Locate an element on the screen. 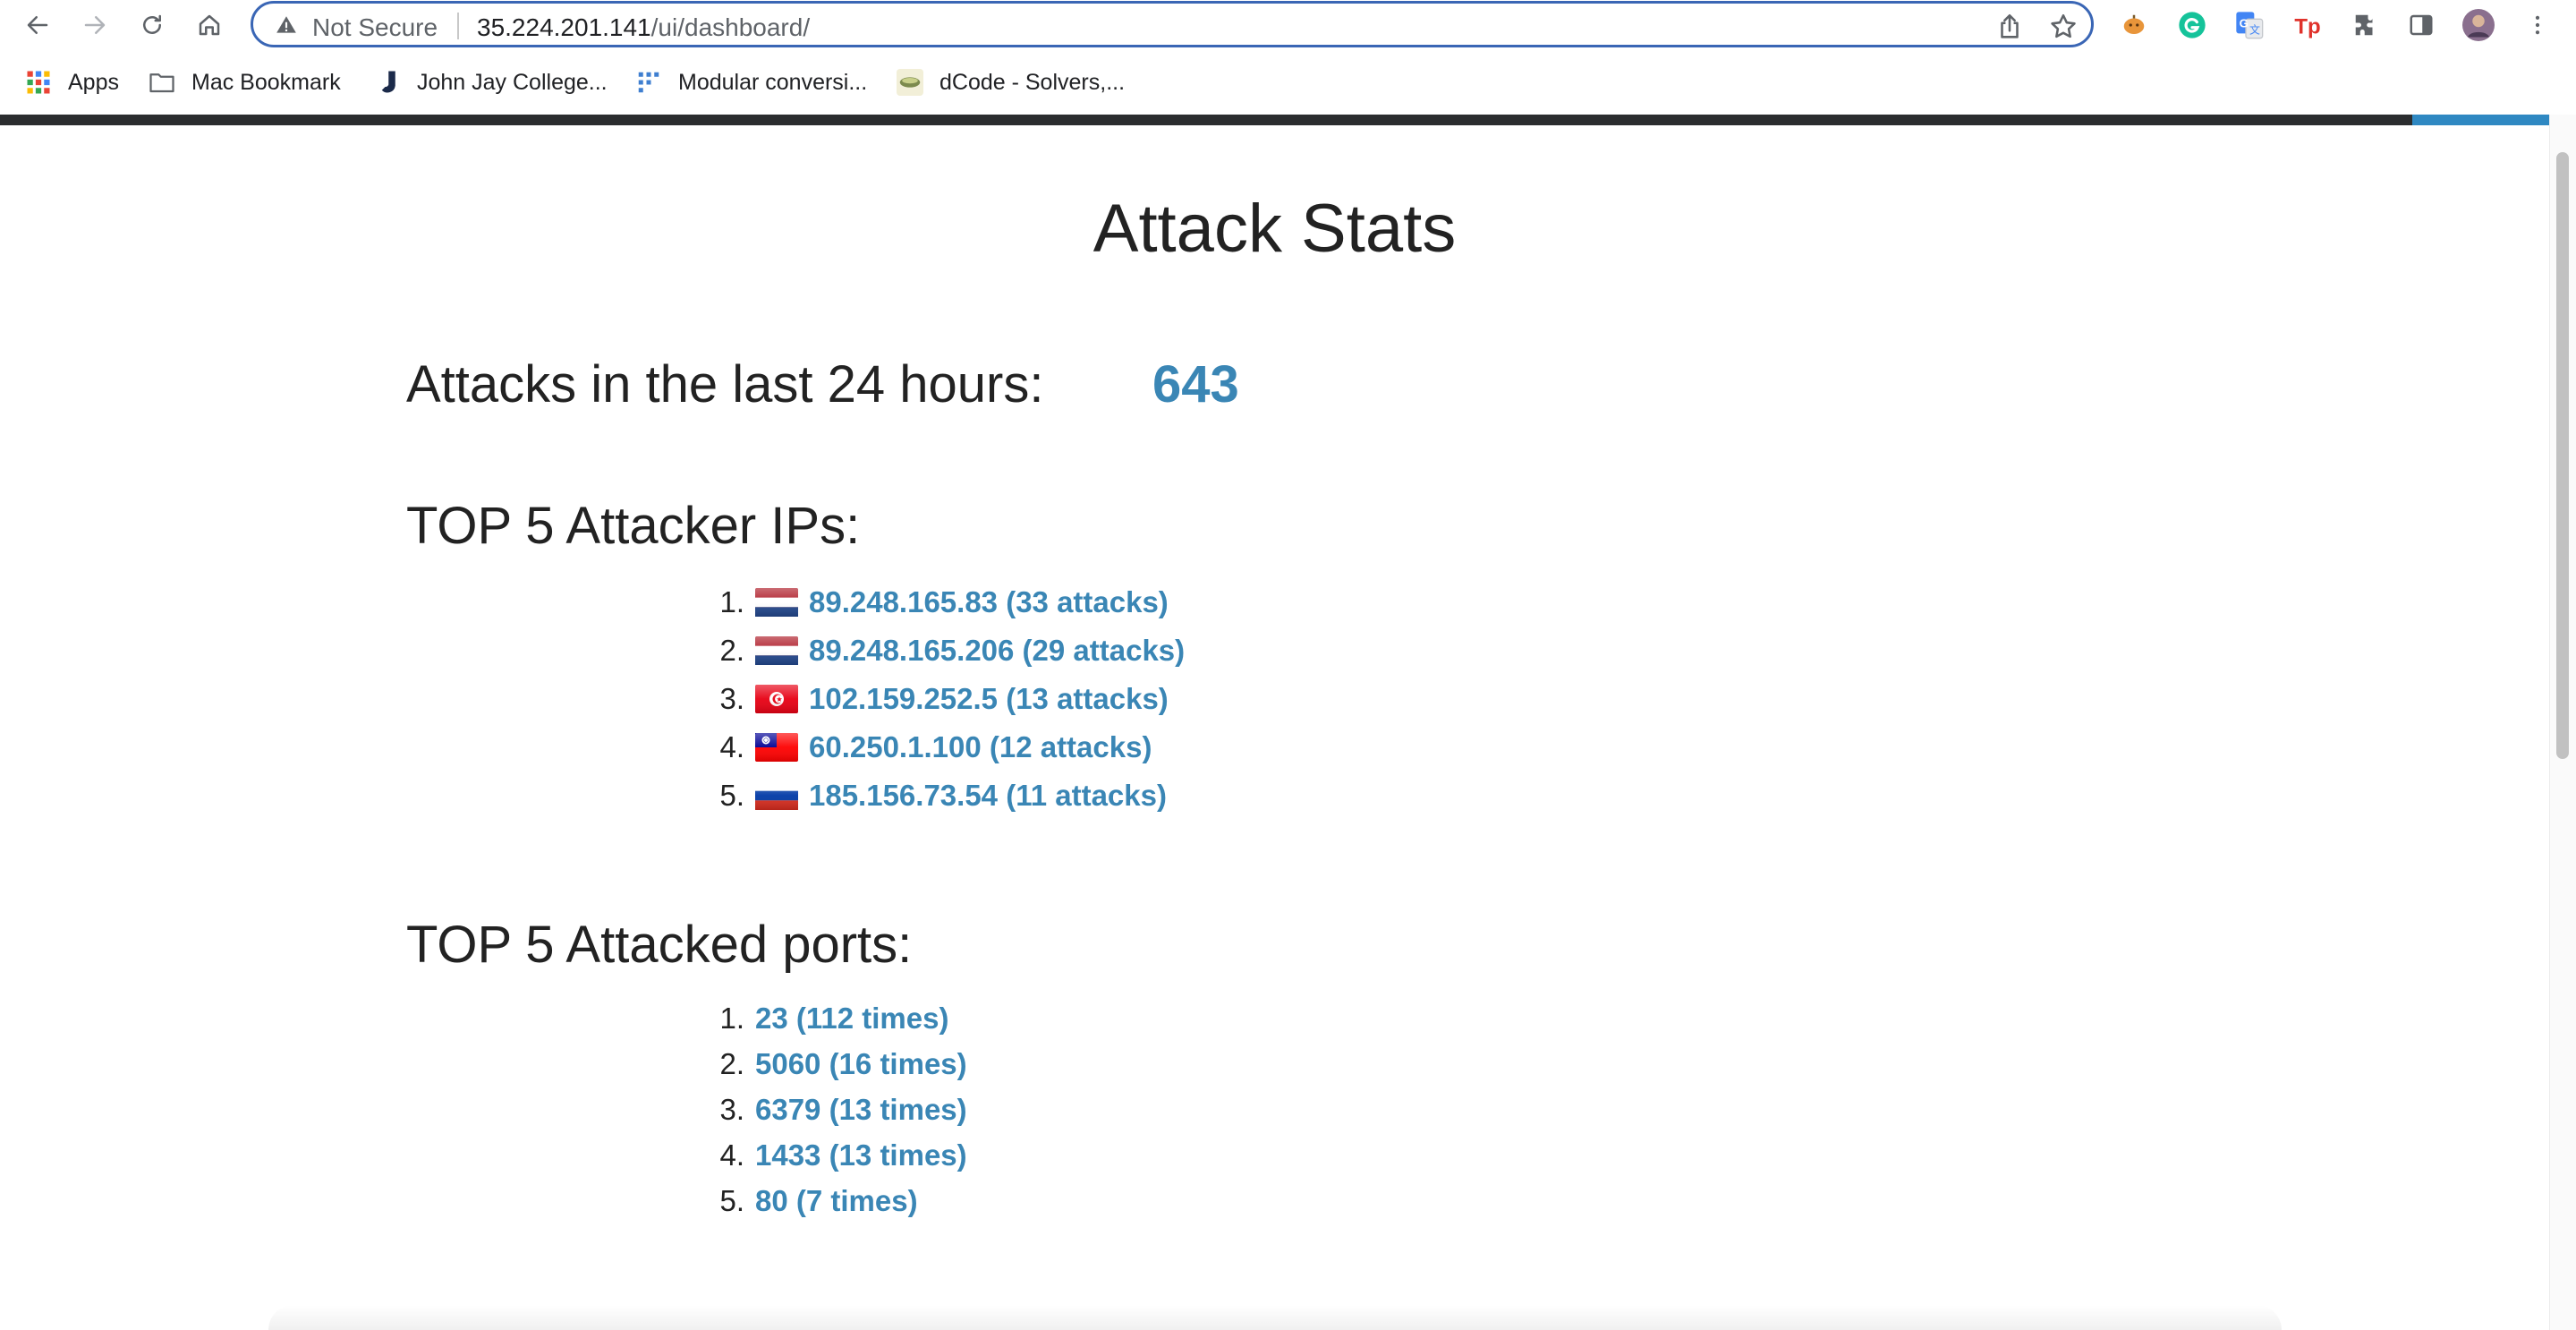 Image resolution: width=2576 pixels, height=1330 pixels. share-icon is located at coordinates (2009, 27).